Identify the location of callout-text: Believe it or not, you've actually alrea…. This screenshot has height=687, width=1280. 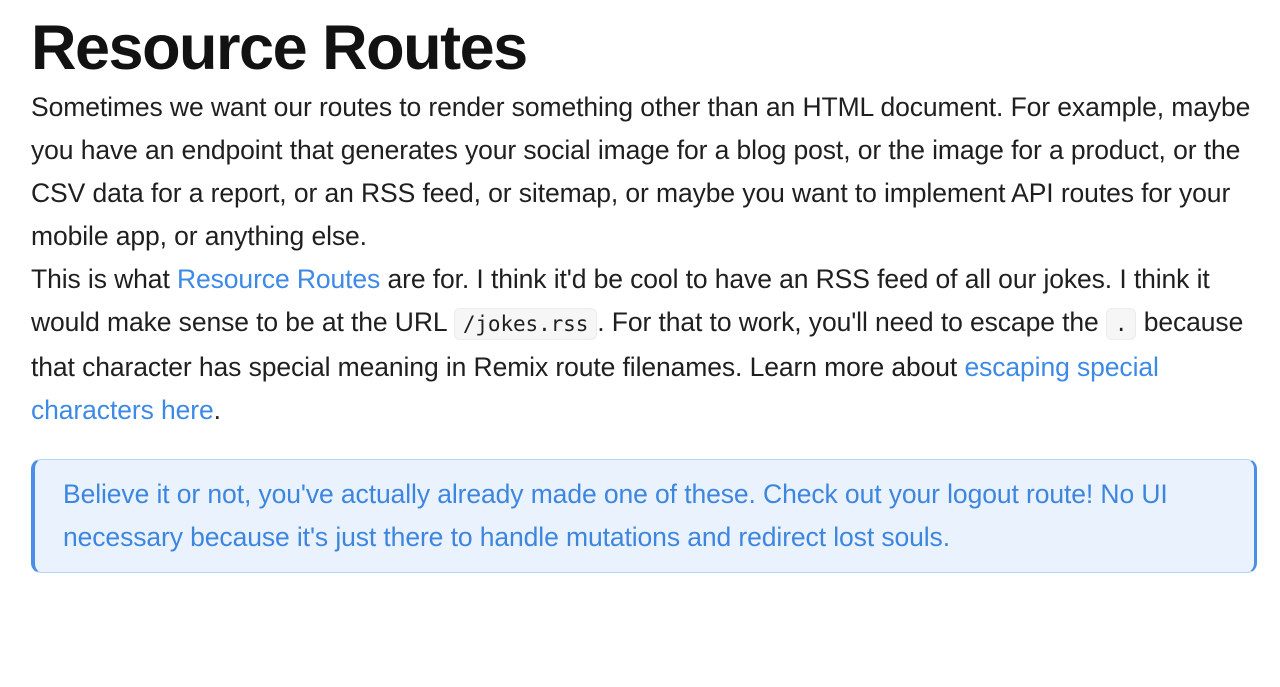
(615, 515).